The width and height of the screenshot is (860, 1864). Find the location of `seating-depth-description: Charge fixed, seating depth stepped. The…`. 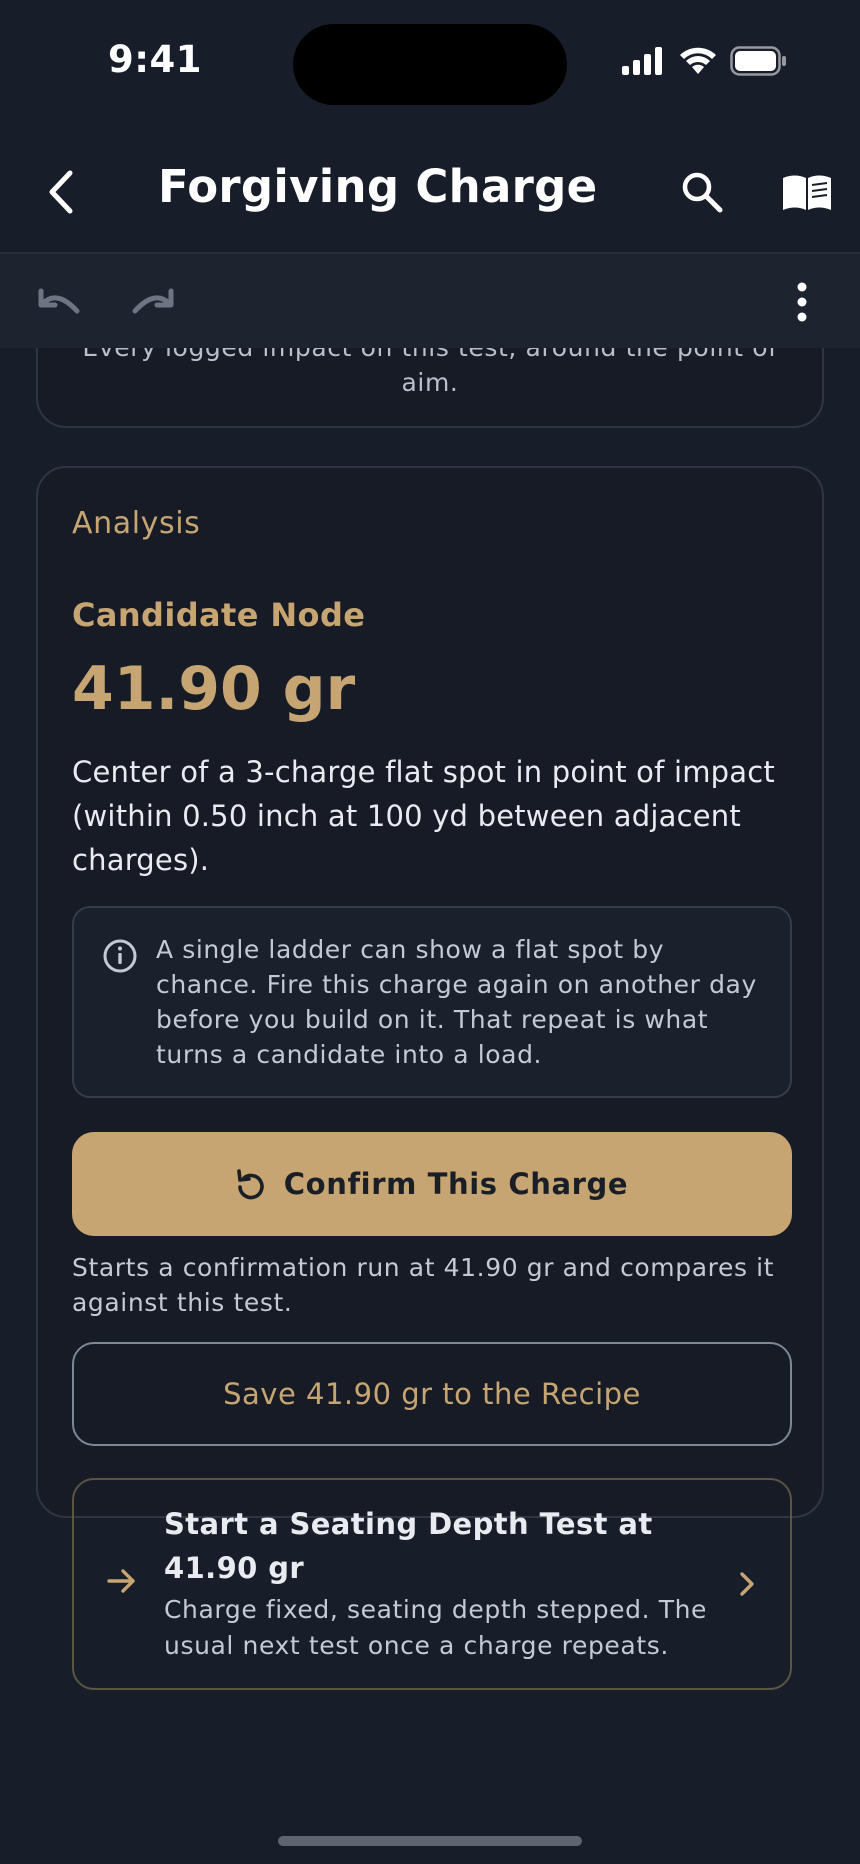

seating-depth-description: Charge fixed, seating depth stepped. The… is located at coordinates (436, 1627).